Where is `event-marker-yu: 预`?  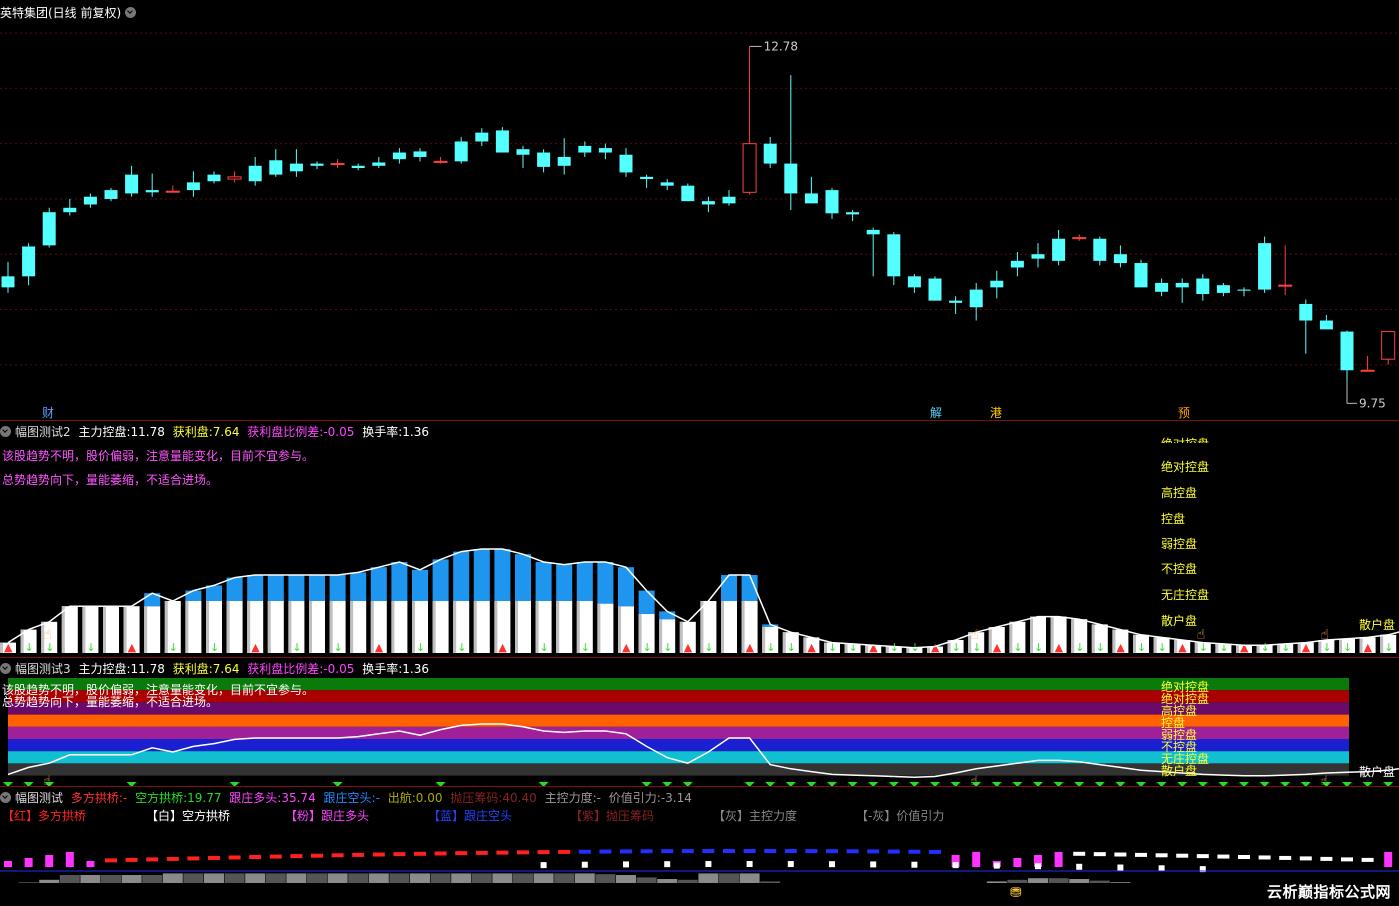
event-marker-yu: 预 is located at coordinates (1184, 412).